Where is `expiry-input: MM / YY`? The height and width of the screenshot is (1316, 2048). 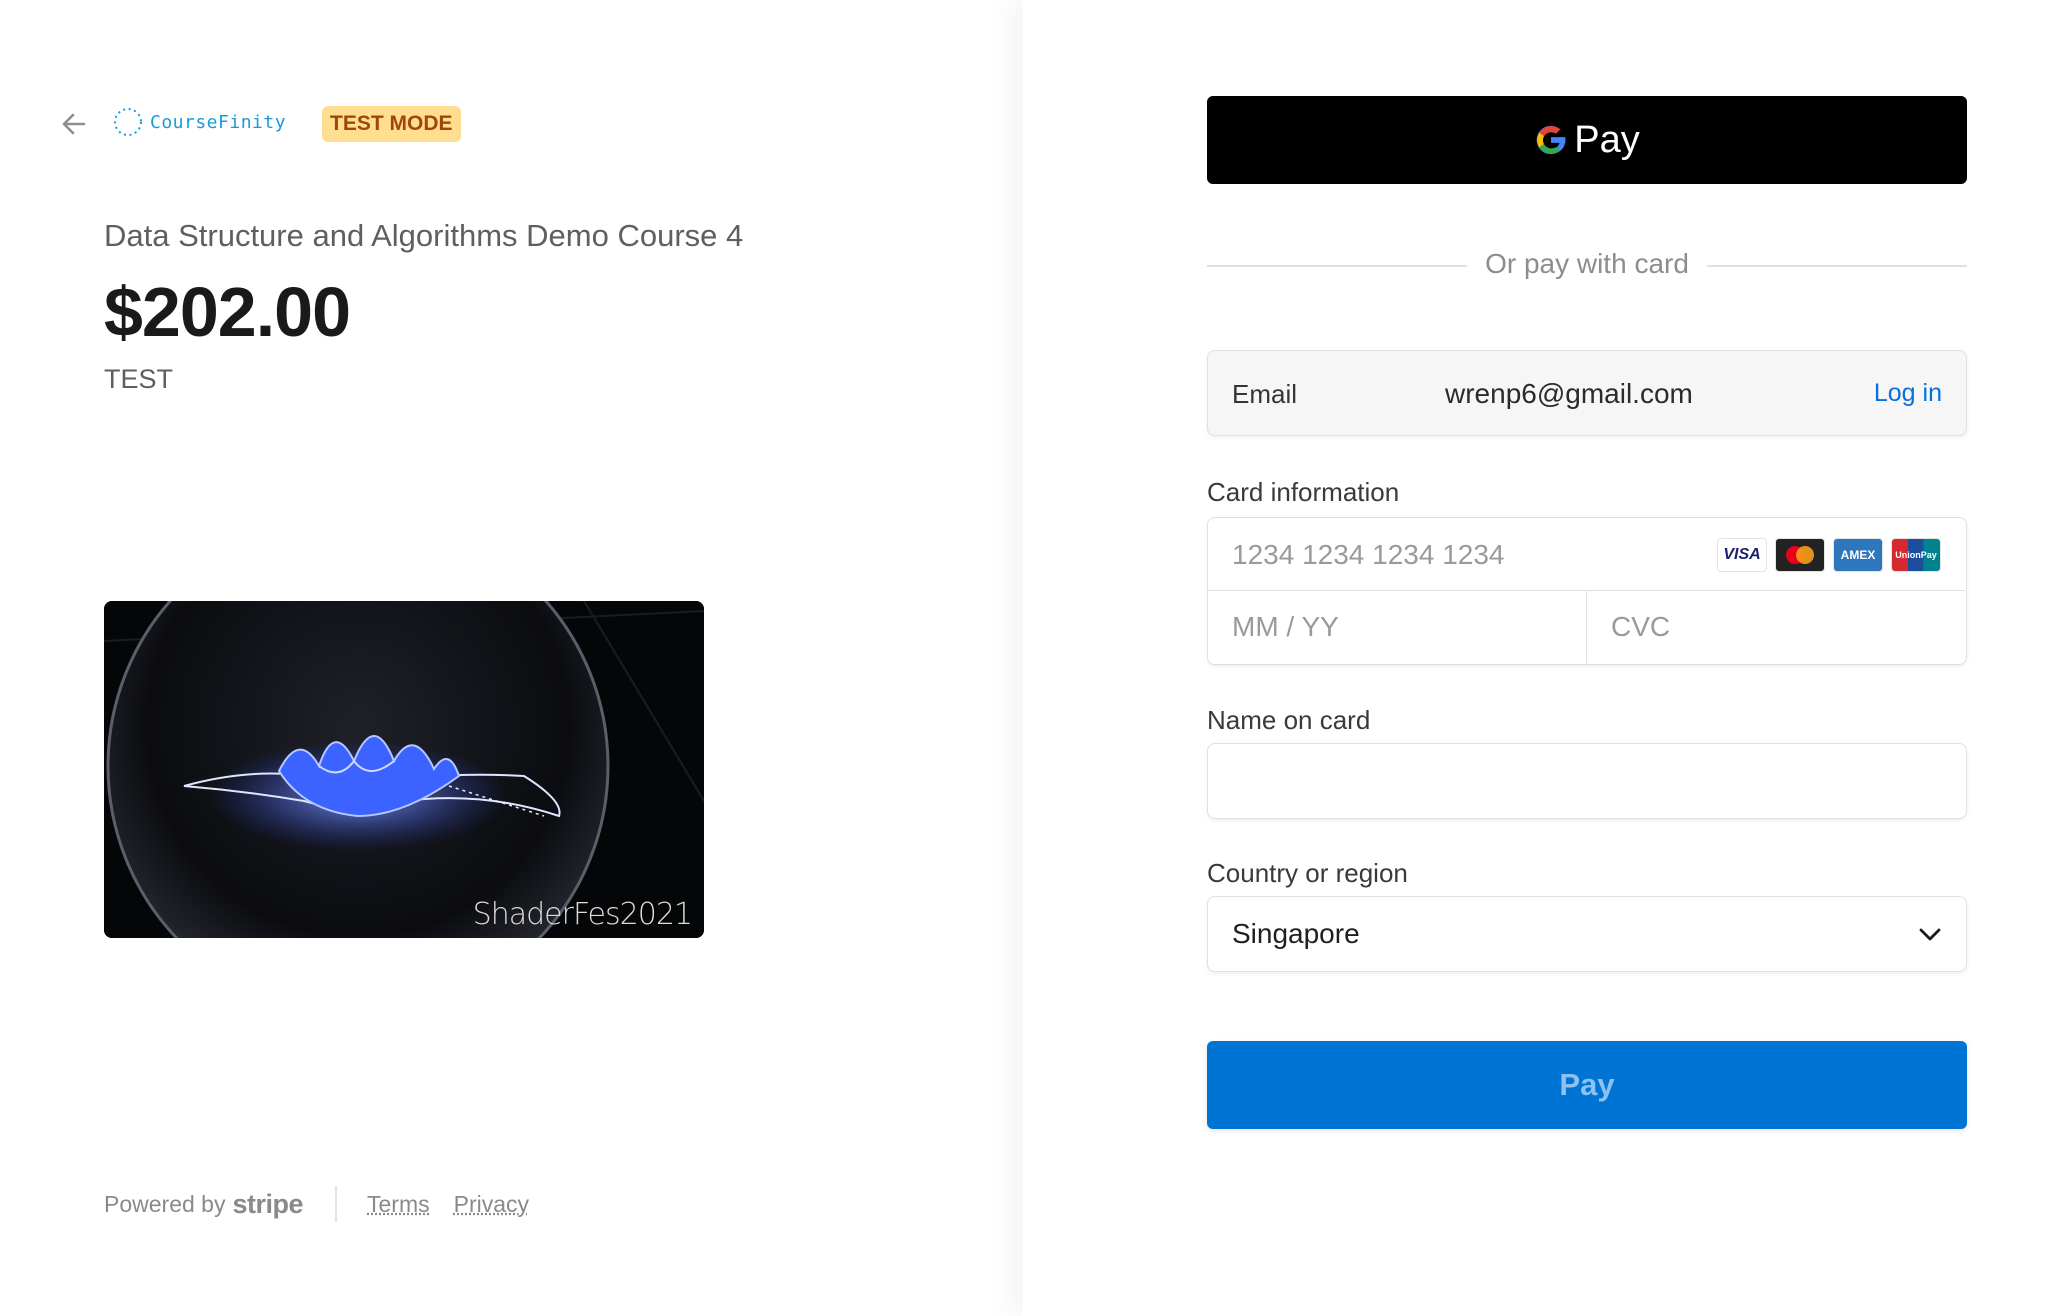 expiry-input: MM / YY is located at coordinates (1397, 626).